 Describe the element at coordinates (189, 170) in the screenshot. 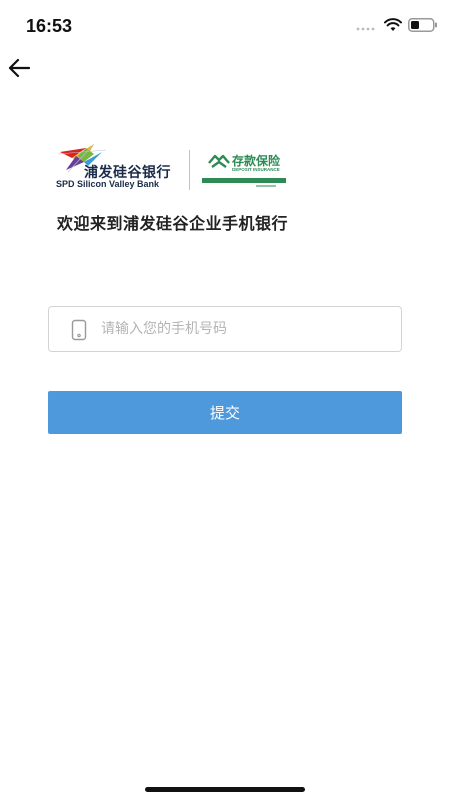

I see `logo-divider` at that location.